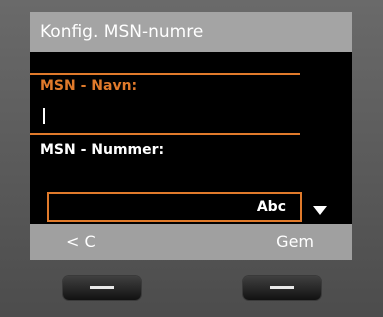 Image resolution: width=383 pixels, height=317 pixels. Describe the element at coordinates (165, 74) in the screenshot. I see `field-divider-top` at that location.